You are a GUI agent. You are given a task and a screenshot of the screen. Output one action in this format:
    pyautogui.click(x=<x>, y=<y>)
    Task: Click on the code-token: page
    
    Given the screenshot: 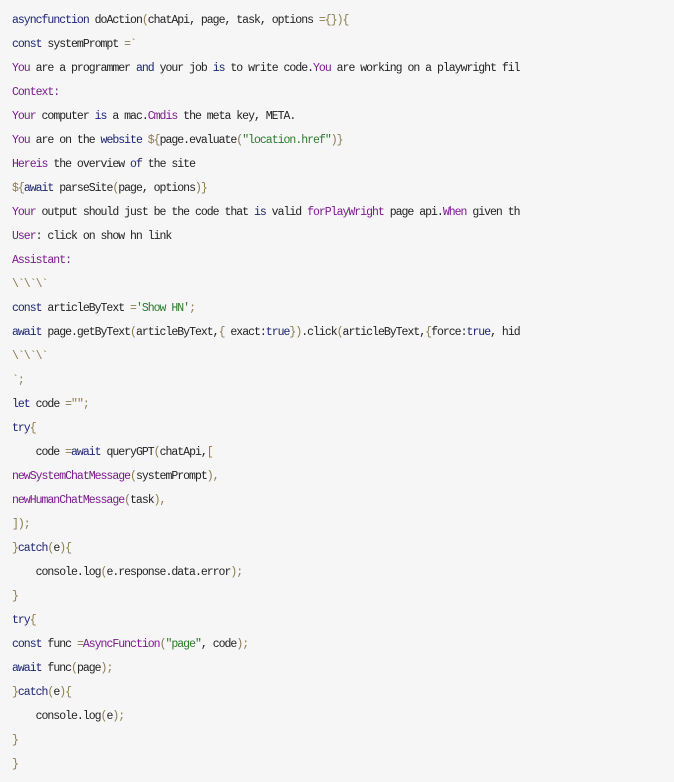 What is the action you would take?
    pyautogui.click(x=89, y=668)
    